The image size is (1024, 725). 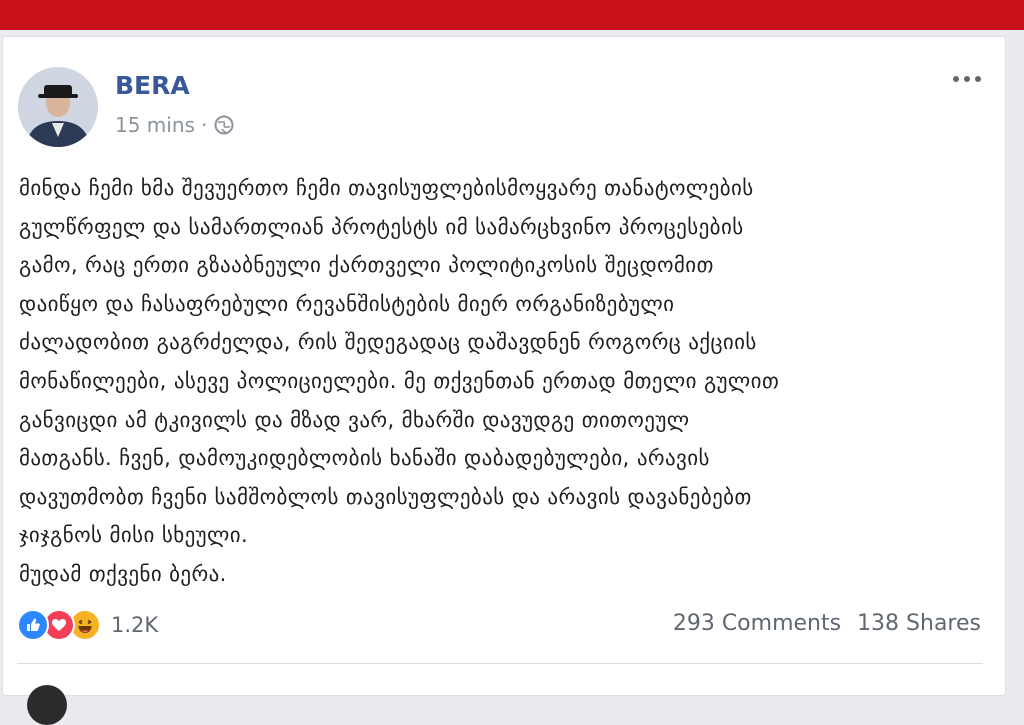 I want to click on author-name-link: BERA, so click(x=152, y=85).